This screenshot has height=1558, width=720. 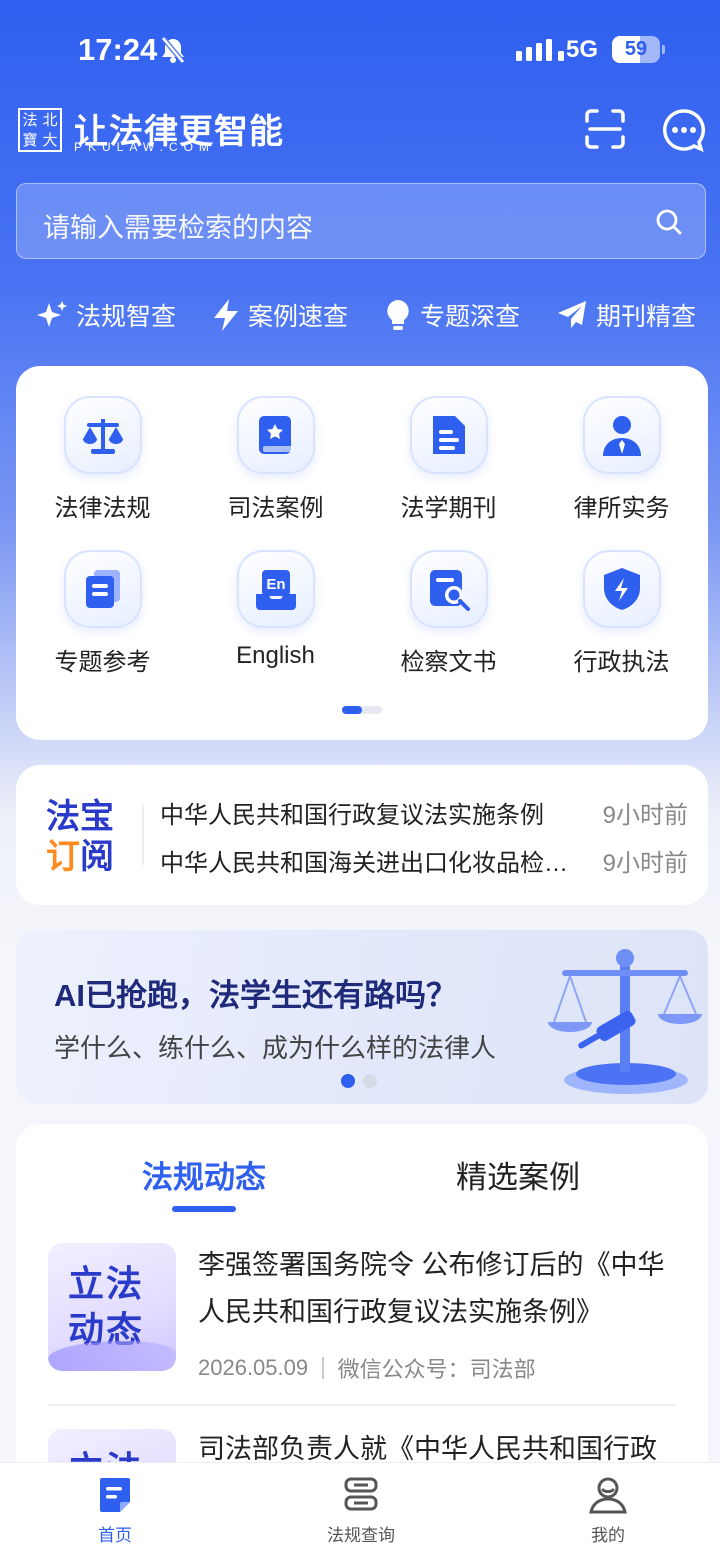 I want to click on search-placeholder: 请输入需要检索的内容, so click(x=178, y=228).